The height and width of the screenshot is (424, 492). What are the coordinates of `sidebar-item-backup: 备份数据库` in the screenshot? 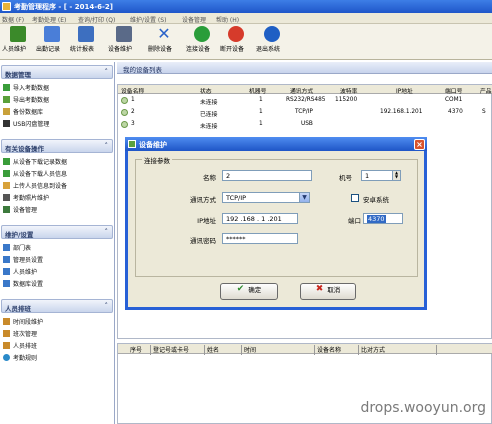 It's located at (23, 112).